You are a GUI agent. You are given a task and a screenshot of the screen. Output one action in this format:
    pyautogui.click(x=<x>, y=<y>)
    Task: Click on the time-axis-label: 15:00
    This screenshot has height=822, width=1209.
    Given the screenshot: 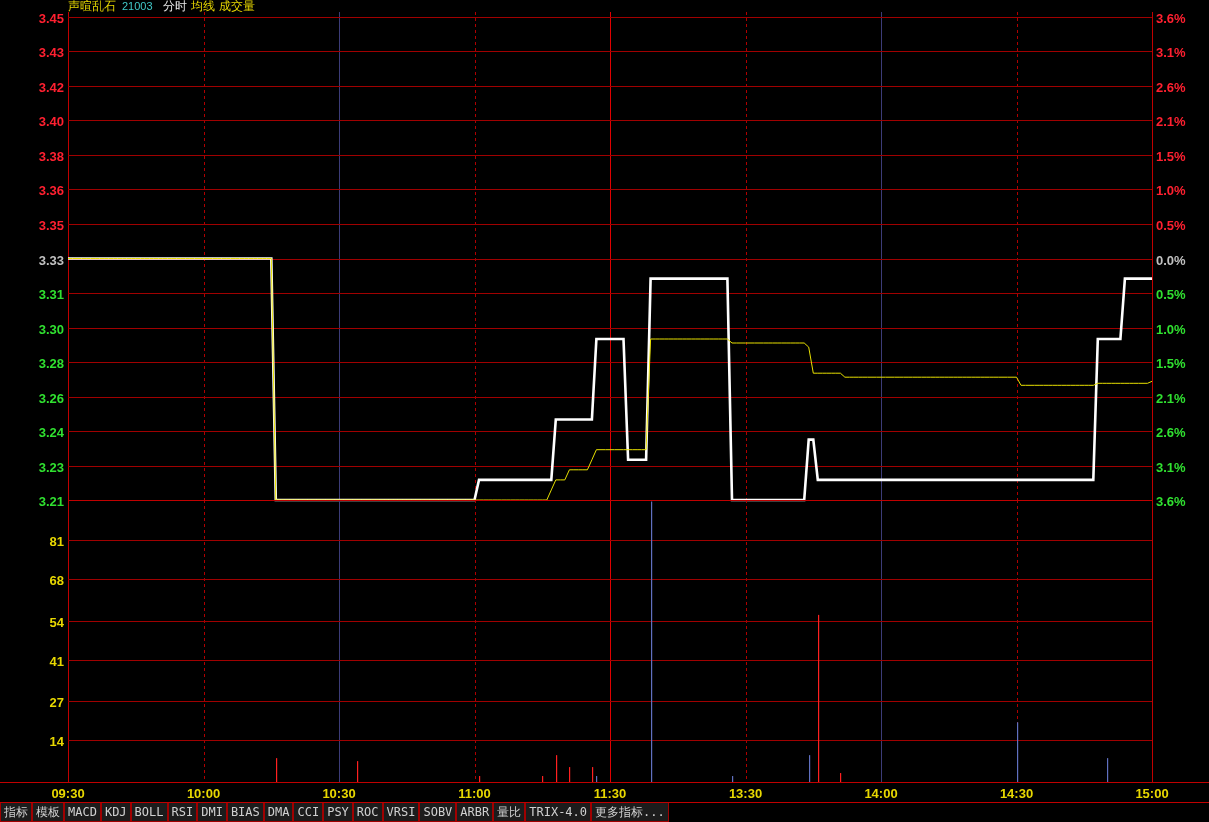 What is the action you would take?
    pyautogui.click(x=1152, y=793)
    